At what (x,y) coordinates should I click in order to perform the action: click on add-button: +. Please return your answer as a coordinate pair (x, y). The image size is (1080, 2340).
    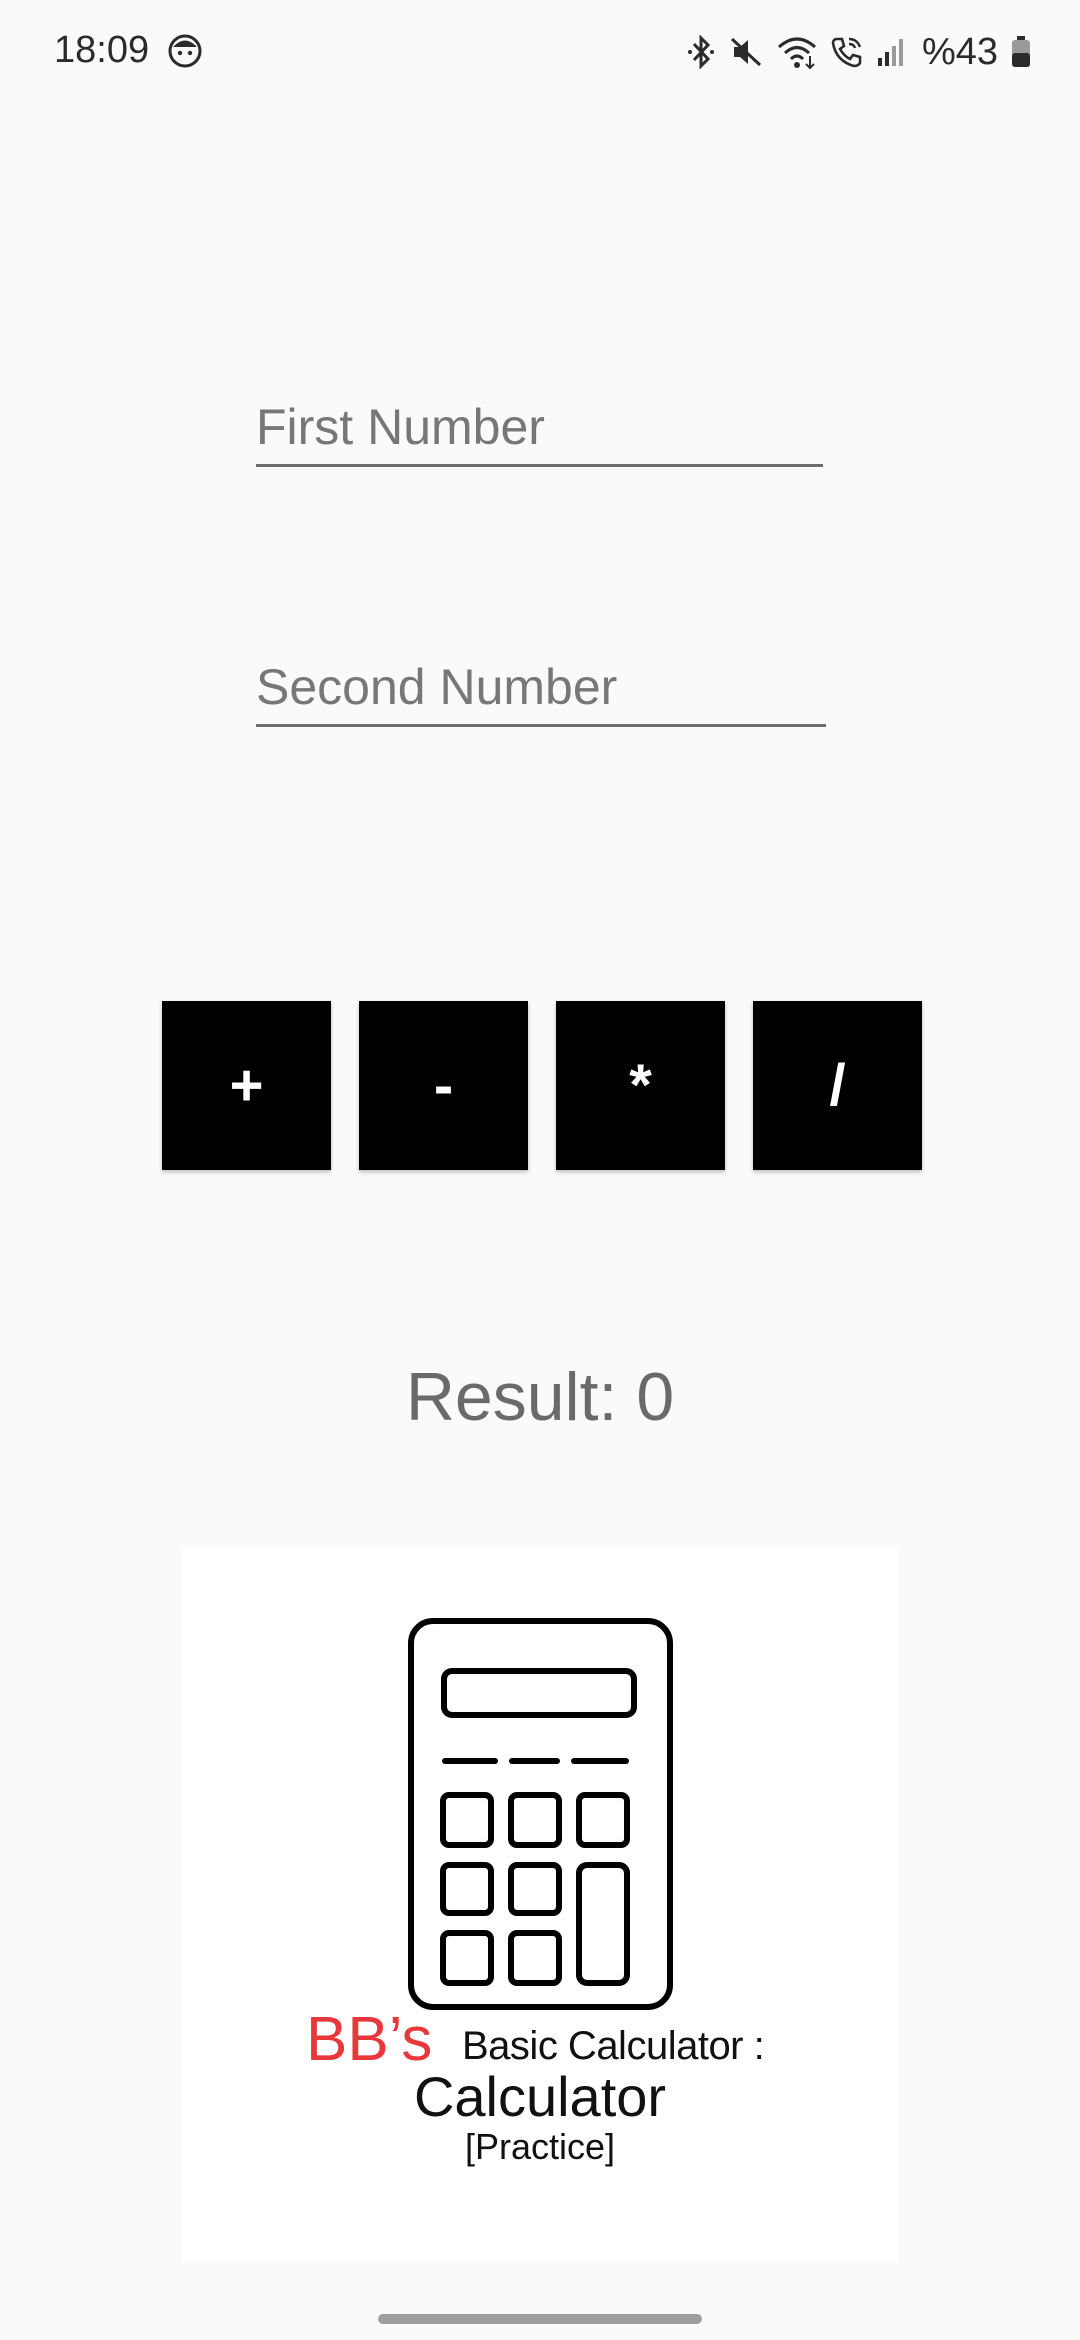
    Looking at the image, I should click on (246, 1085).